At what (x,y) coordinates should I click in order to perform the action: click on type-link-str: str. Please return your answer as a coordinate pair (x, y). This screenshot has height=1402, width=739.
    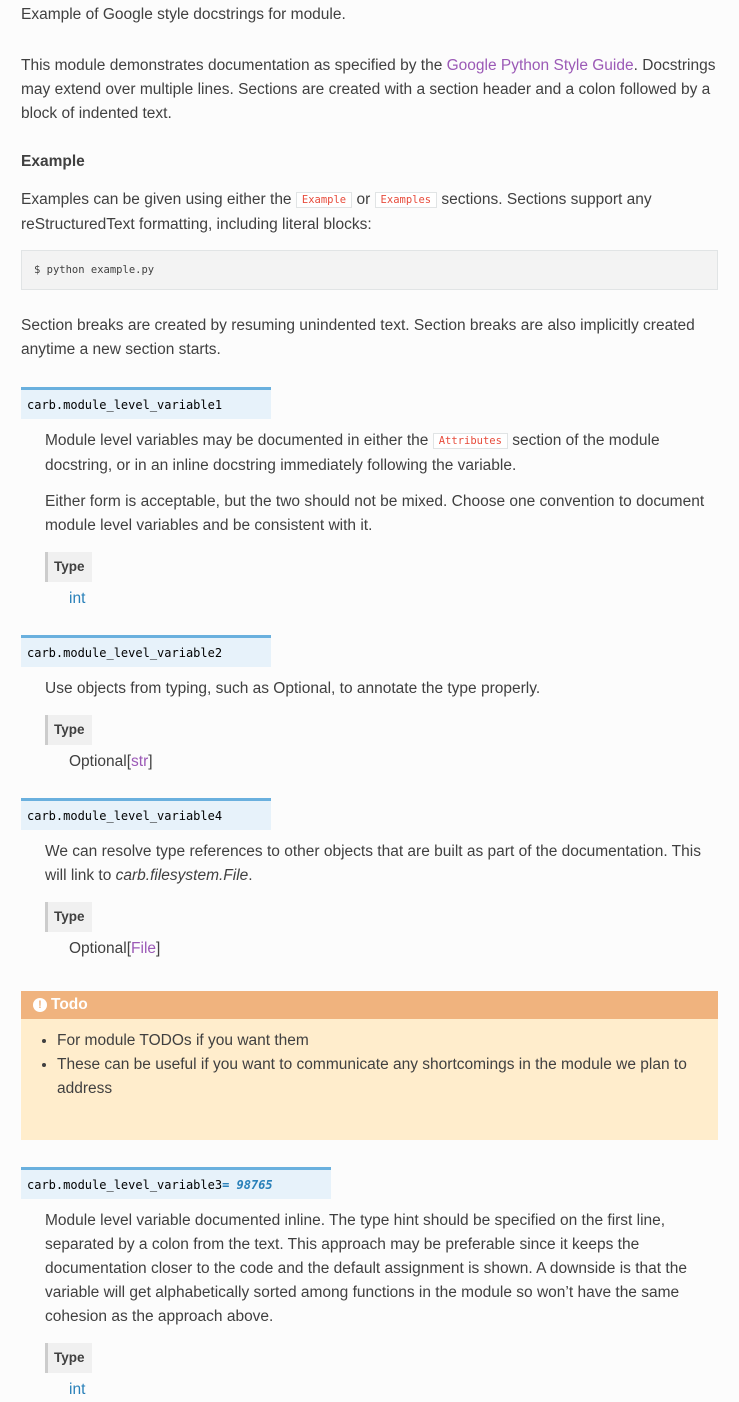
    Looking at the image, I should click on (139, 761).